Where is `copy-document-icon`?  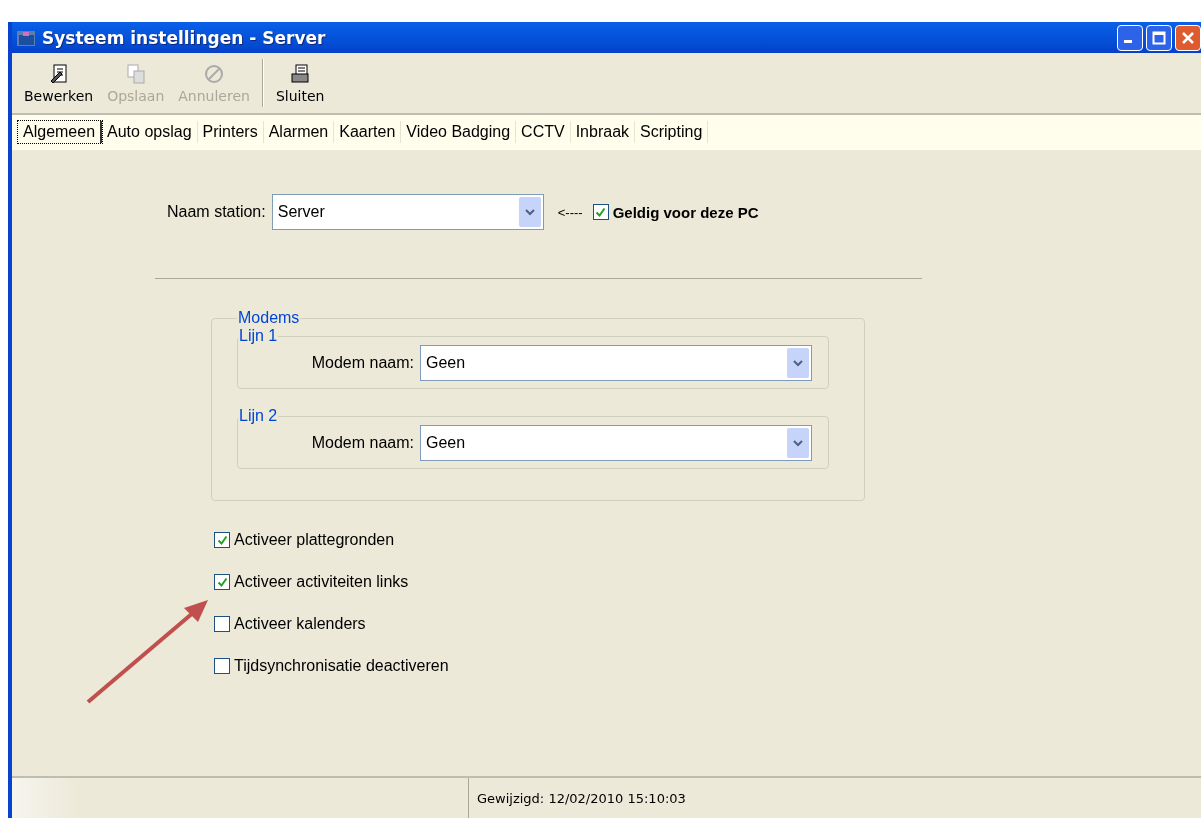 copy-document-icon is located at coordinates (135, 73).